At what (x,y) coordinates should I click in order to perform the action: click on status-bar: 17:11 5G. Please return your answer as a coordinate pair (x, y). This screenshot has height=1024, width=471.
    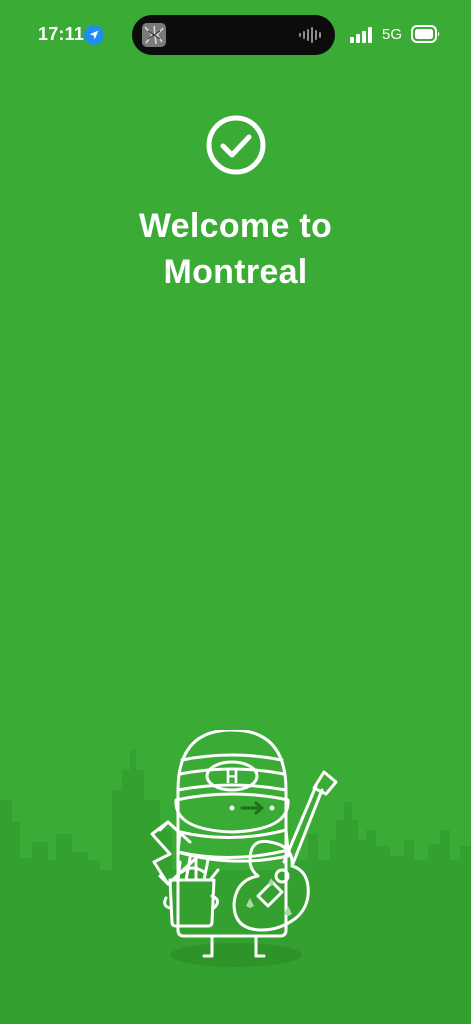
    Looking at the image, I should click on (235, 35).